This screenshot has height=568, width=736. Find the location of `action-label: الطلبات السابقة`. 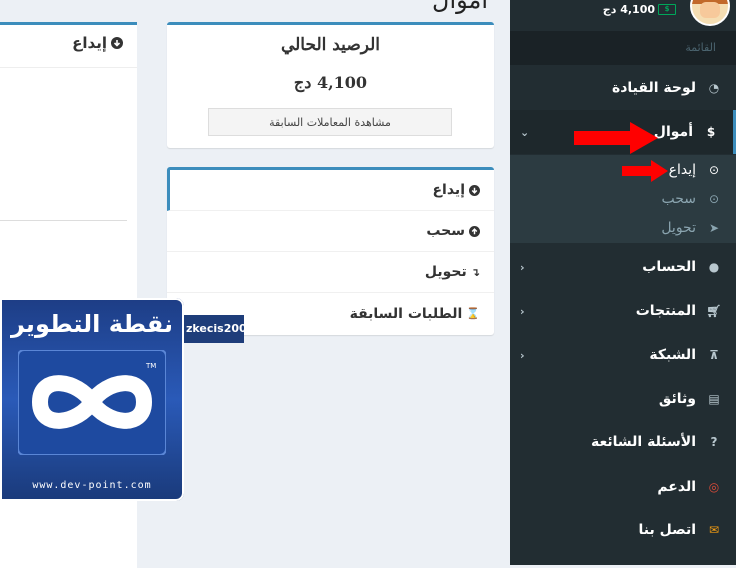

action-label: الطلبات السابقة is located at coordinates (406, 313).